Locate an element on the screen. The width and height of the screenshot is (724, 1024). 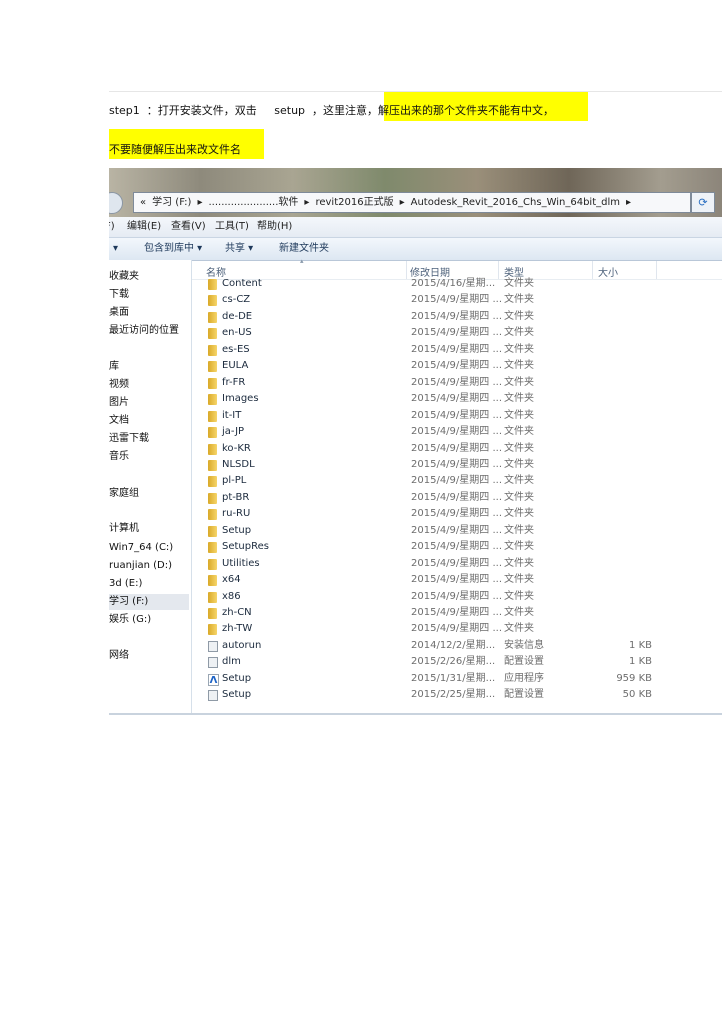
sidebar-item: 3d (E:) is located at coordinates (149, 584).